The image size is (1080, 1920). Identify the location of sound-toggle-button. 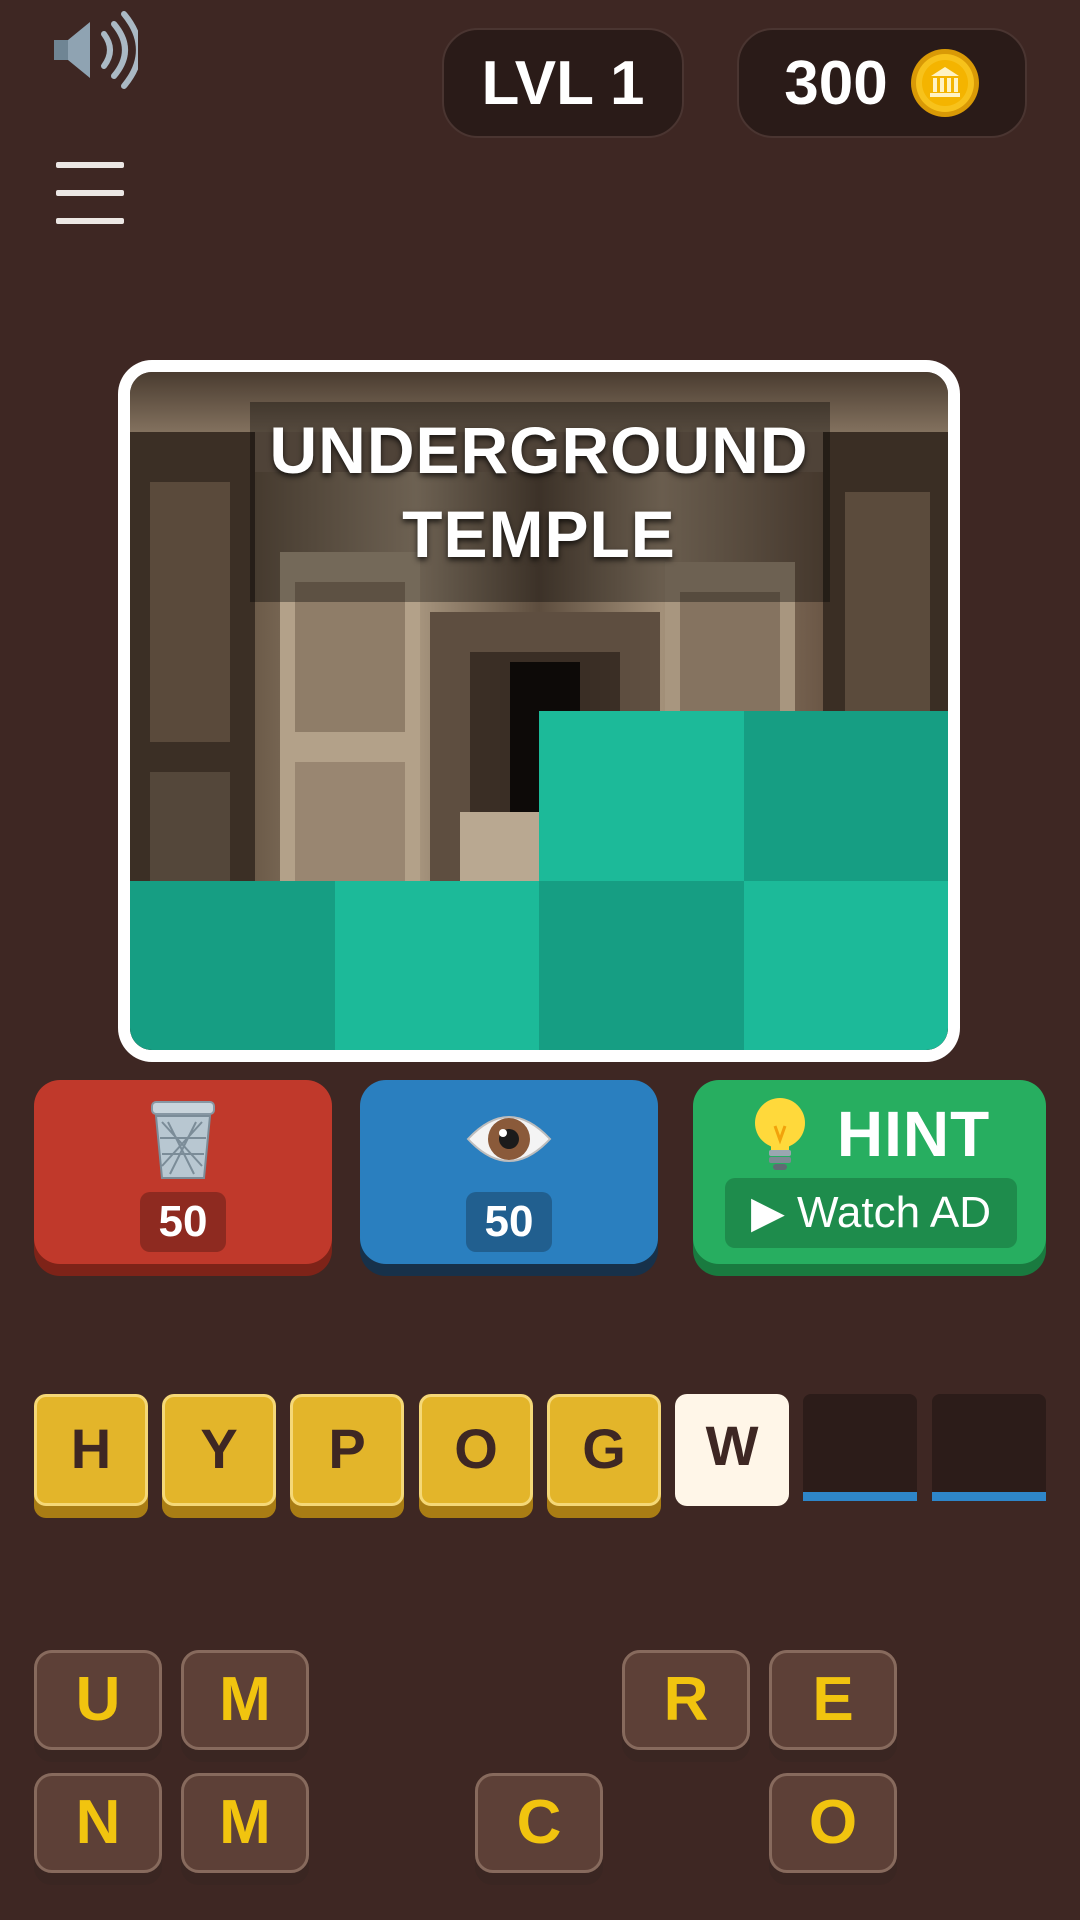
(95, 50).